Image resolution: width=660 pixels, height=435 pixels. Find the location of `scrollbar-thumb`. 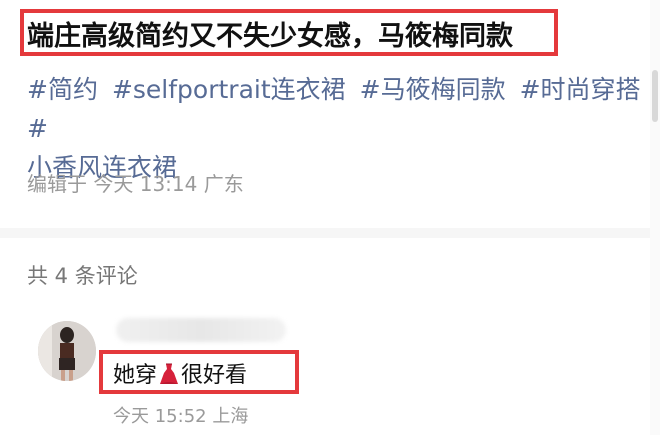

scrollbar-thumb is located at coordinates (655, 96).